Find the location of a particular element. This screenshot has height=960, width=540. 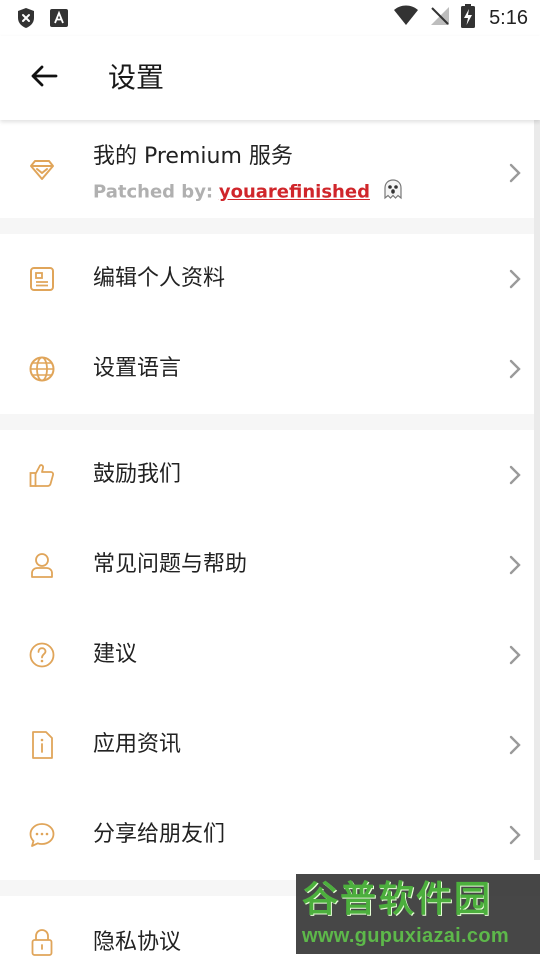

settings-item-suggestion: 建议 is located at coordinates (267, 655).